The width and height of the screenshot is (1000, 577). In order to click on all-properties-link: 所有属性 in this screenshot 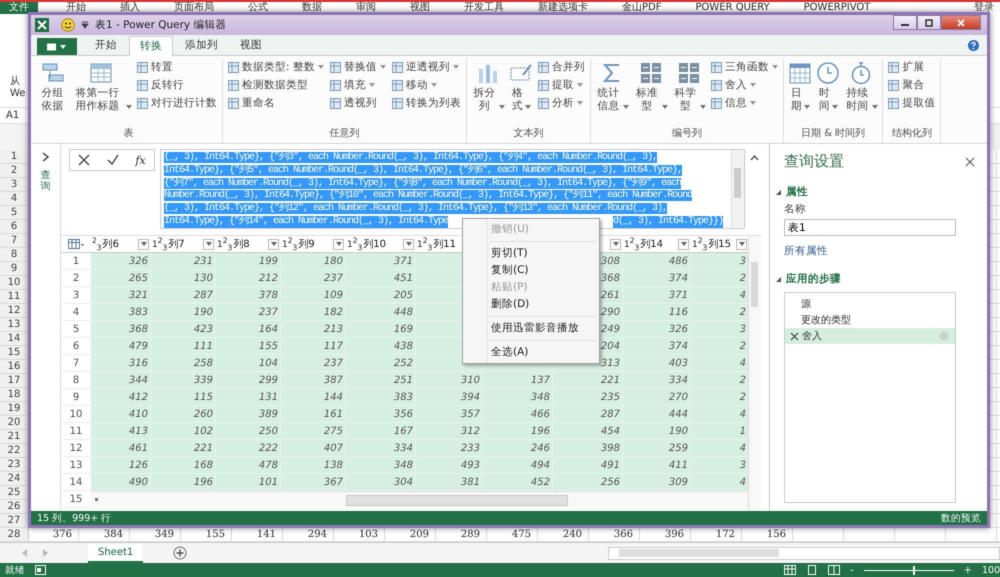, I will do `click(879, 251)`.